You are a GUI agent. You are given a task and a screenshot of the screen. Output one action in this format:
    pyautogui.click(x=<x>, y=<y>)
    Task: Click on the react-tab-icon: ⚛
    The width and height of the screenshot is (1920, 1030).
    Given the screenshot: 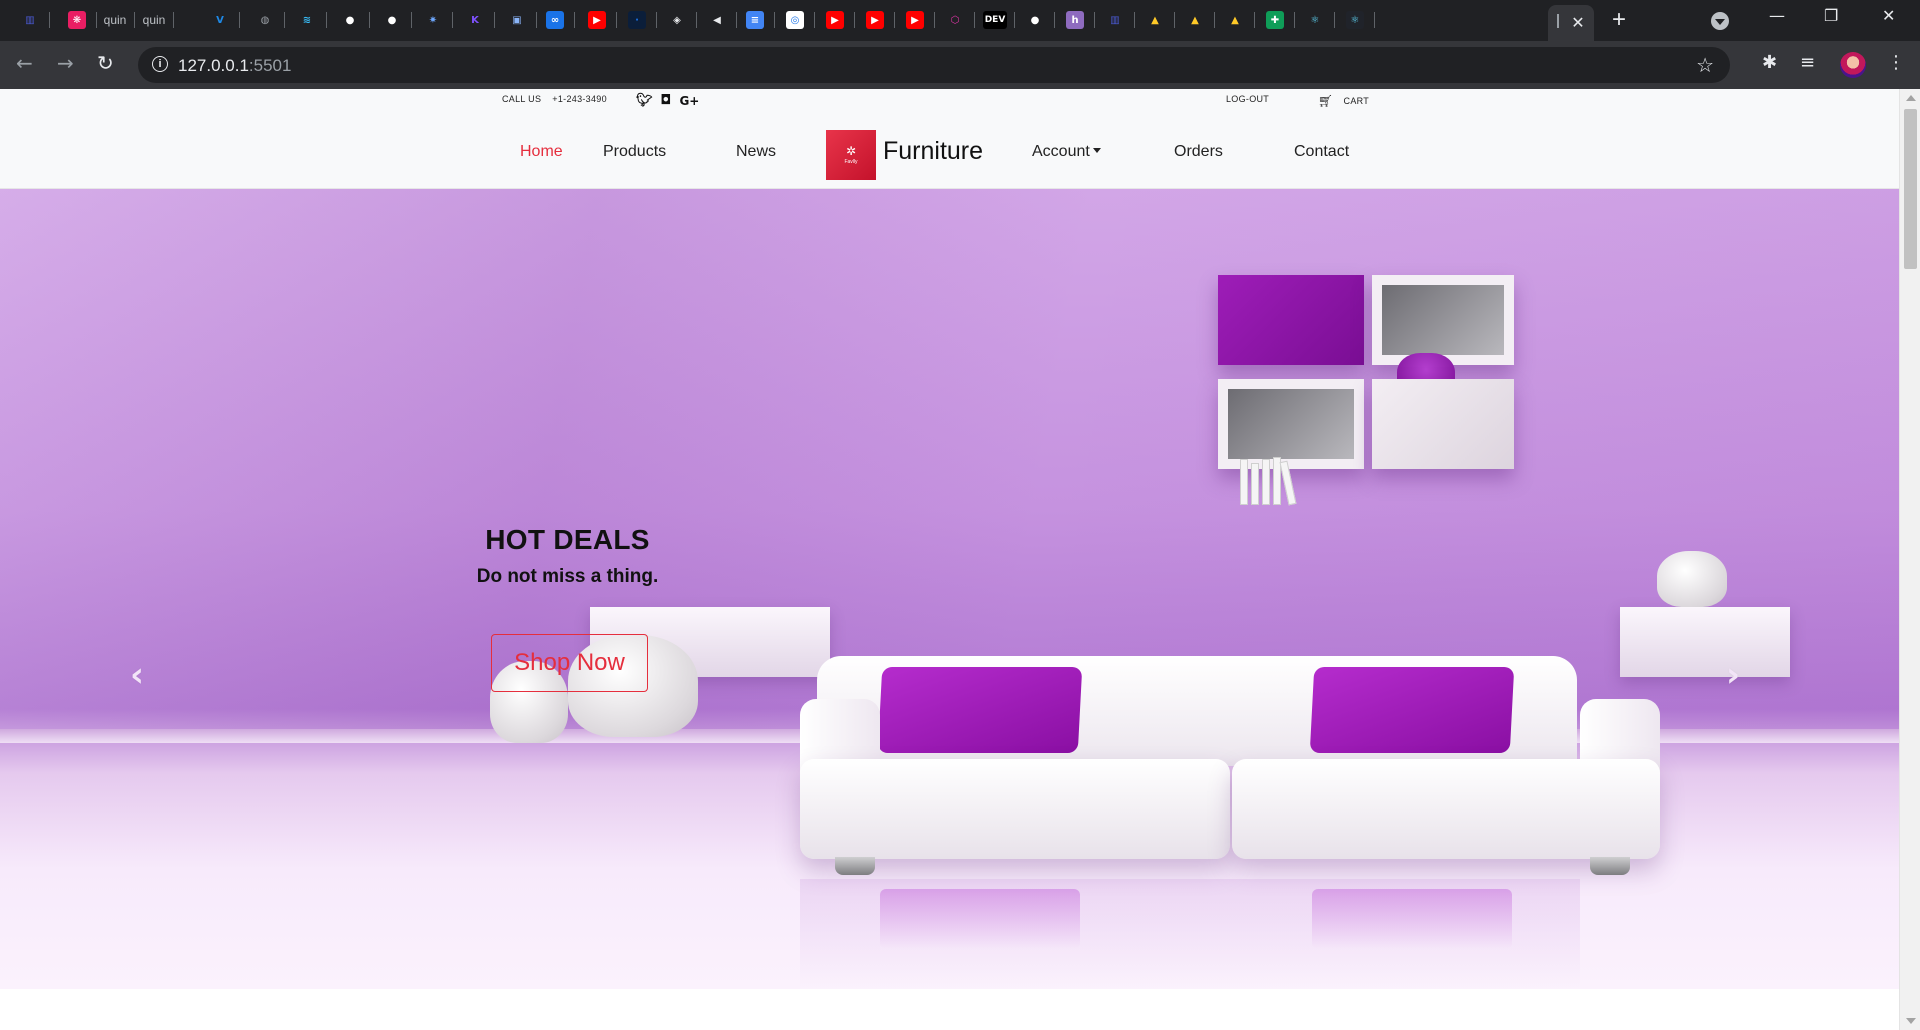 What is the action you would take?
    pyautogui.click(x=1315, y=20)
    